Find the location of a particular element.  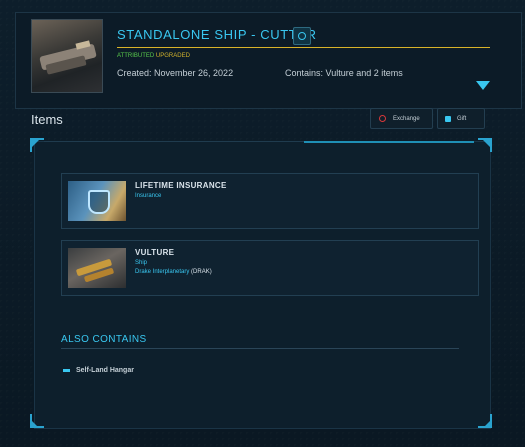

gift-icon is located at coordinates (448, 118).